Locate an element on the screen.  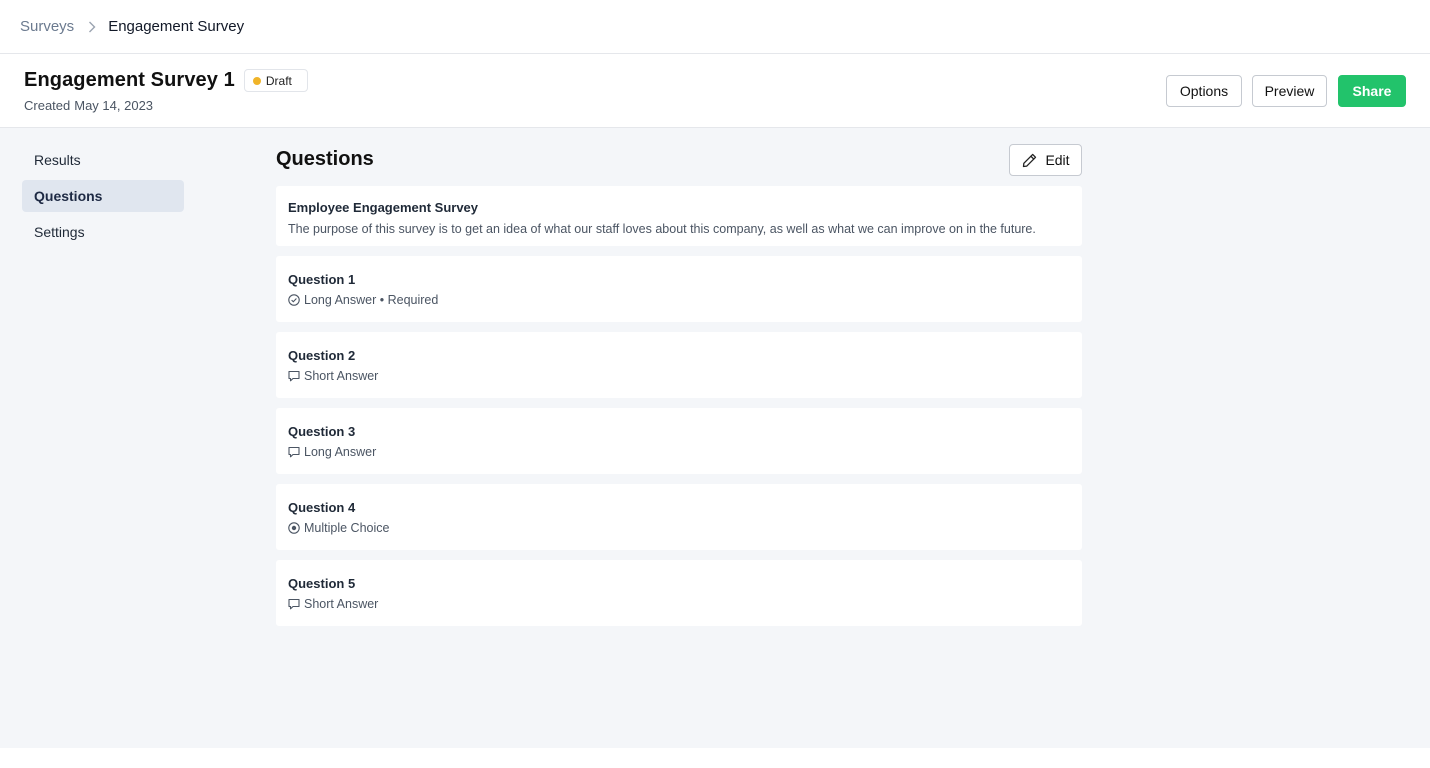
breadcrumb: Surveys Engagement Survey is located at coordinates (715, 27).